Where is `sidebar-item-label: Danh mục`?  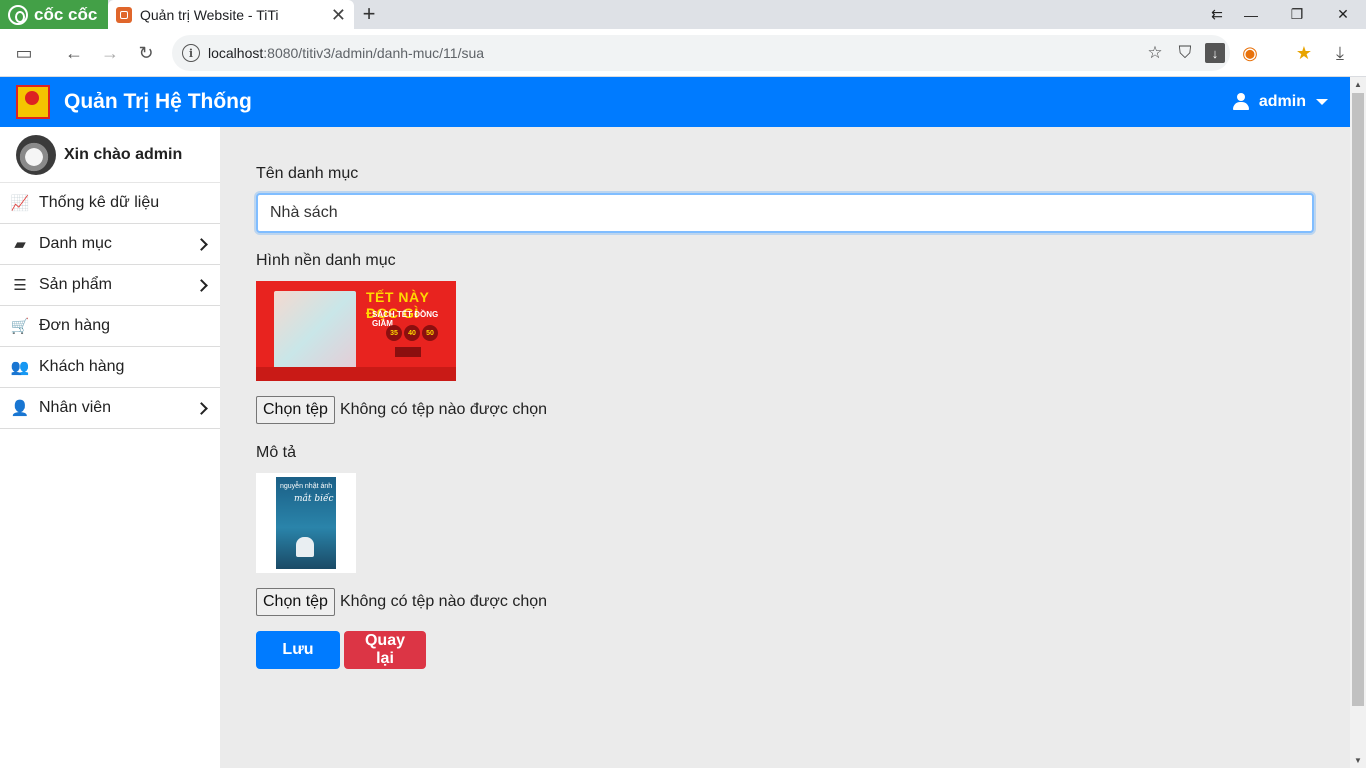
sidebar-item-label: Danh mục is located at coordinates (75, 243).